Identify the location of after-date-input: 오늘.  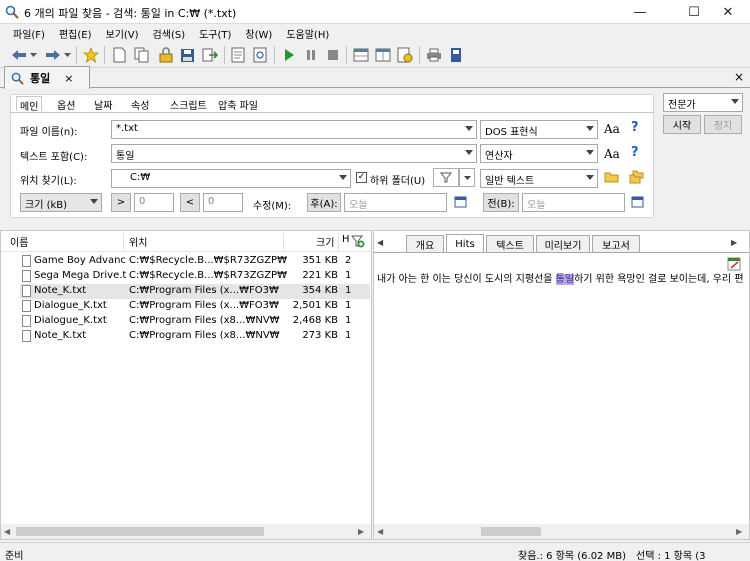
(395, 202).